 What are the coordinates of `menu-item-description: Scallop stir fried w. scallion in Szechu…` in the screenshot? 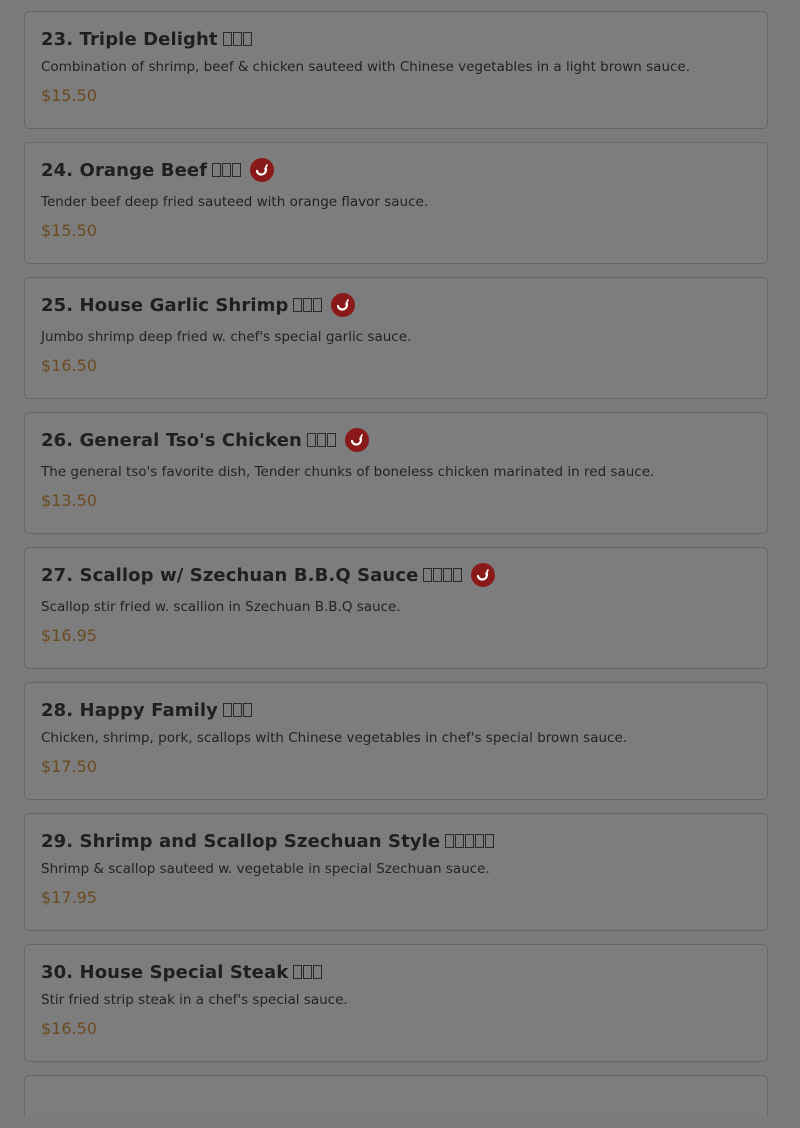 It's located at (221, 607).